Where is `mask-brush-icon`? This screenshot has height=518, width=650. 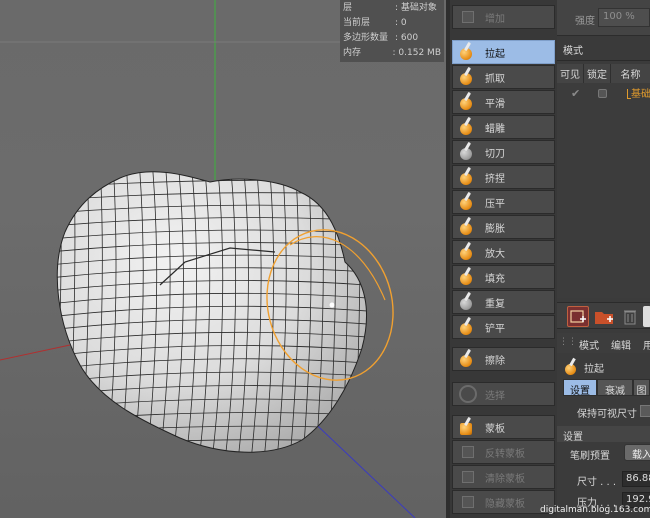 mask-brush-icon is located at coordinates (468, 427).